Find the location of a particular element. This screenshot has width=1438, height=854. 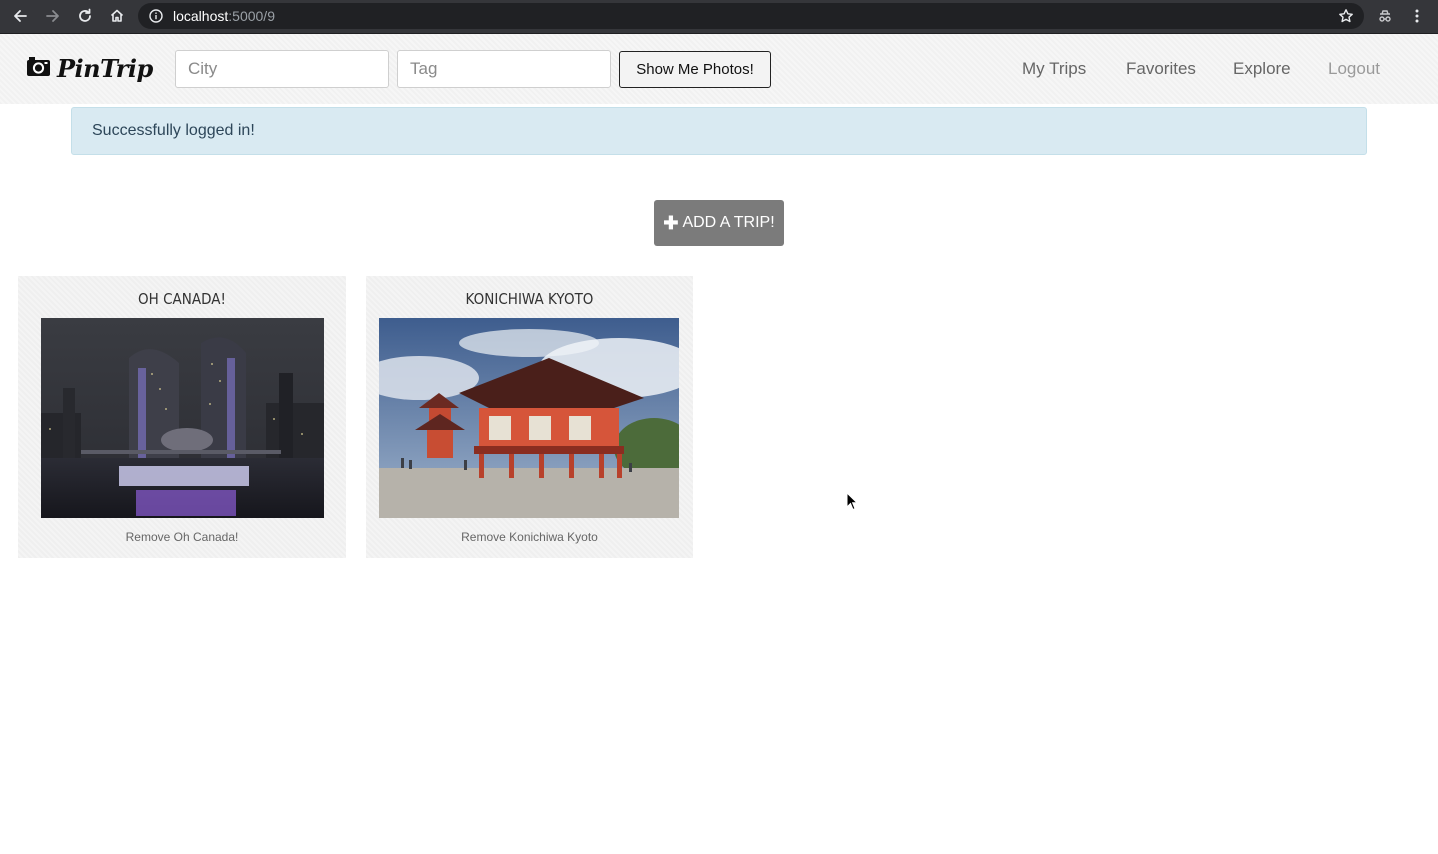

bookmark-star-icon is located at coordinates (1346, 18).